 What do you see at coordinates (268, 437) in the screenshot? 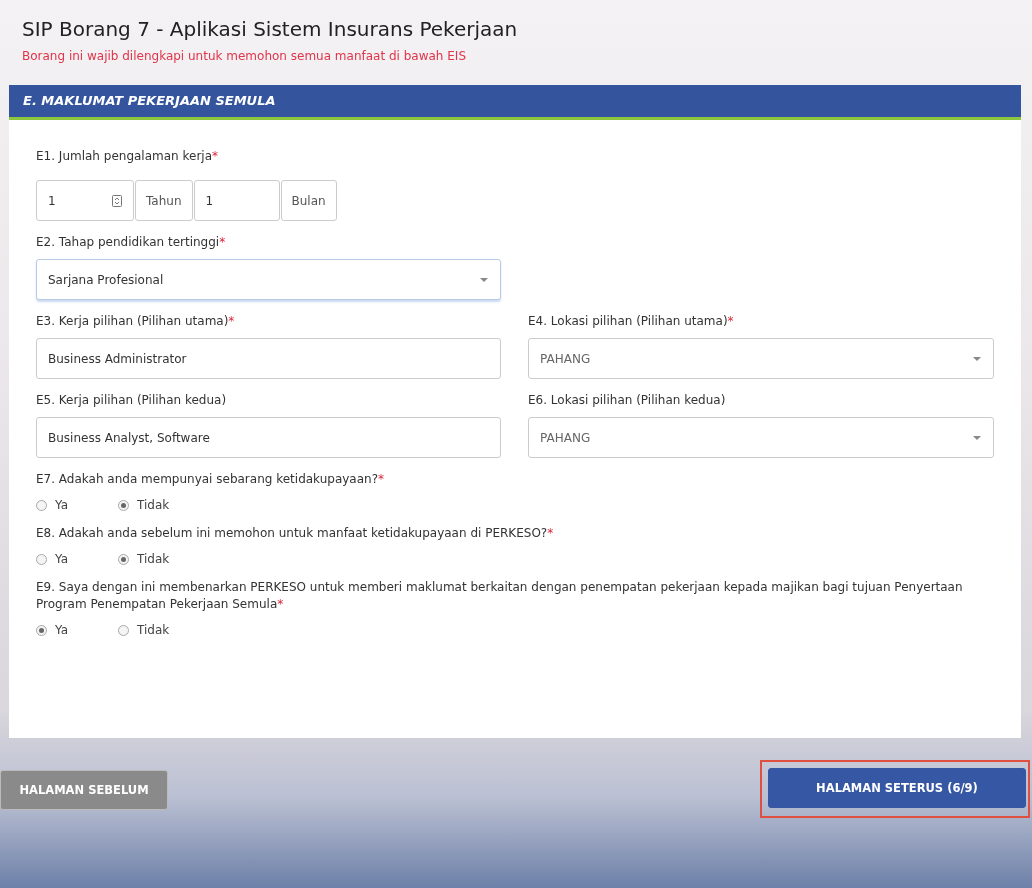
I see `text-field: Business Analyst, Software` at bounding box center [268, 437].